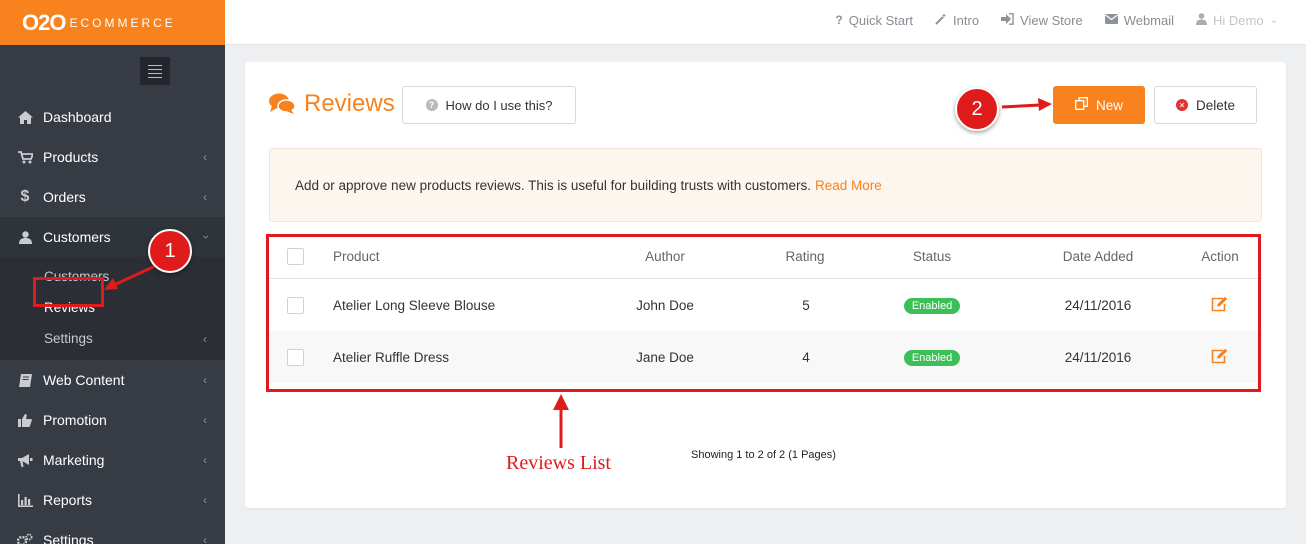 The height and width of the screenshot is (544, 1306). I want to click on sidebar-item-label: Products, so click(71, 157).